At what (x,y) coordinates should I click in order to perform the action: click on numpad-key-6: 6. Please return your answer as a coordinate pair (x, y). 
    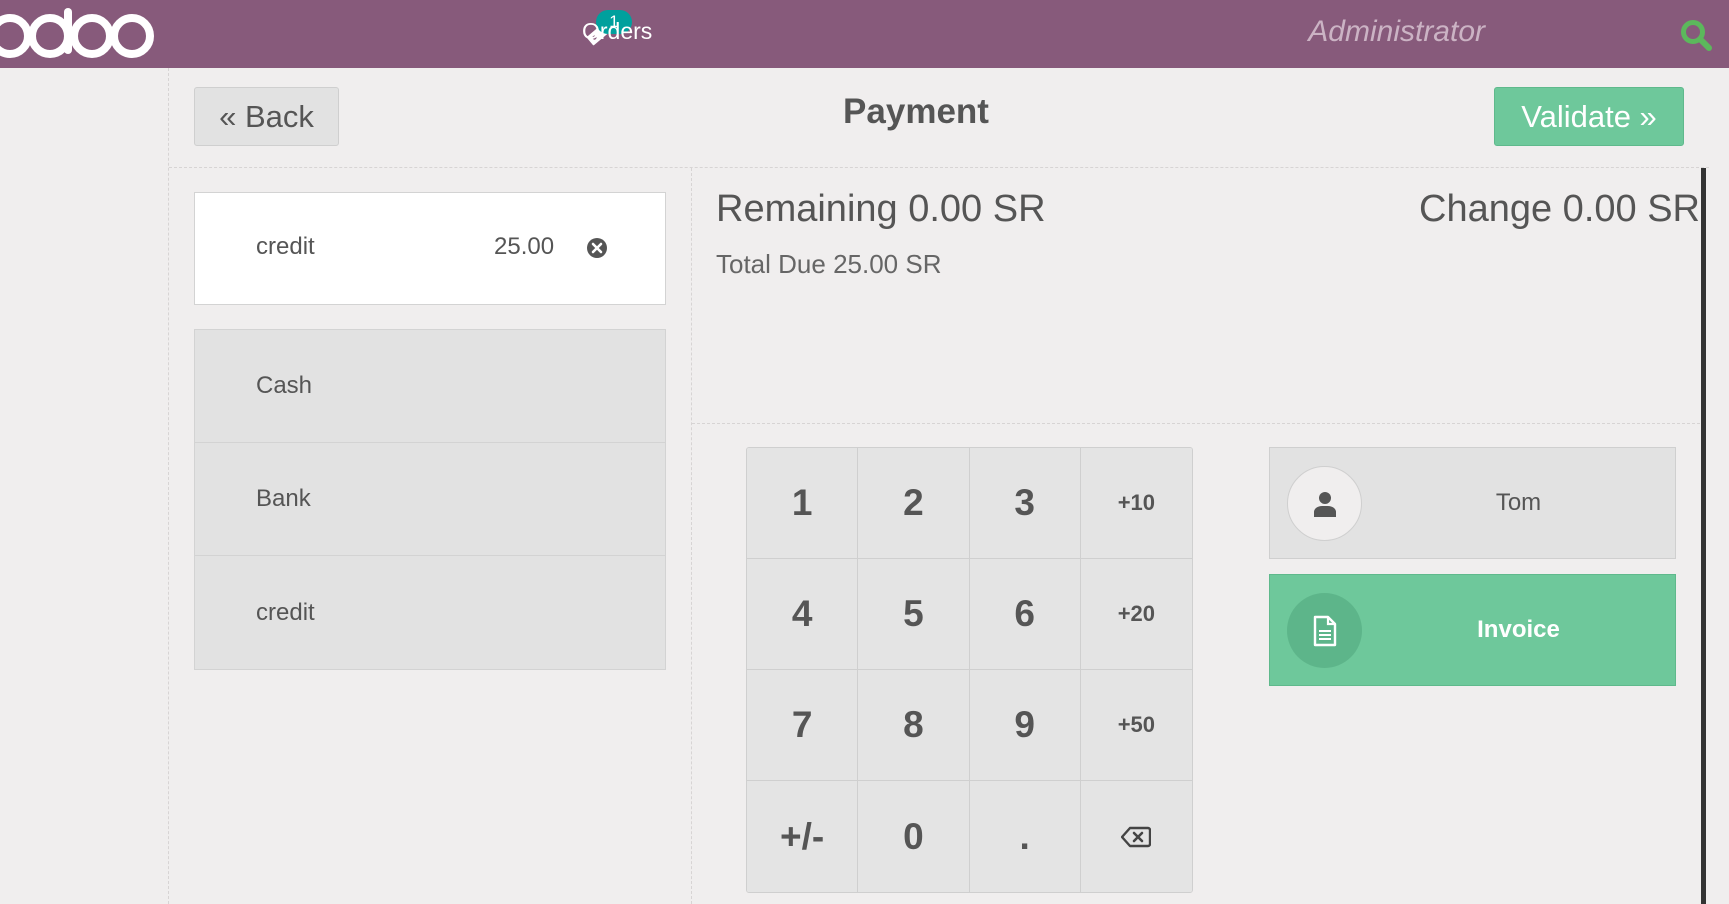
    Looking at the image, I should click on (1025, 614).